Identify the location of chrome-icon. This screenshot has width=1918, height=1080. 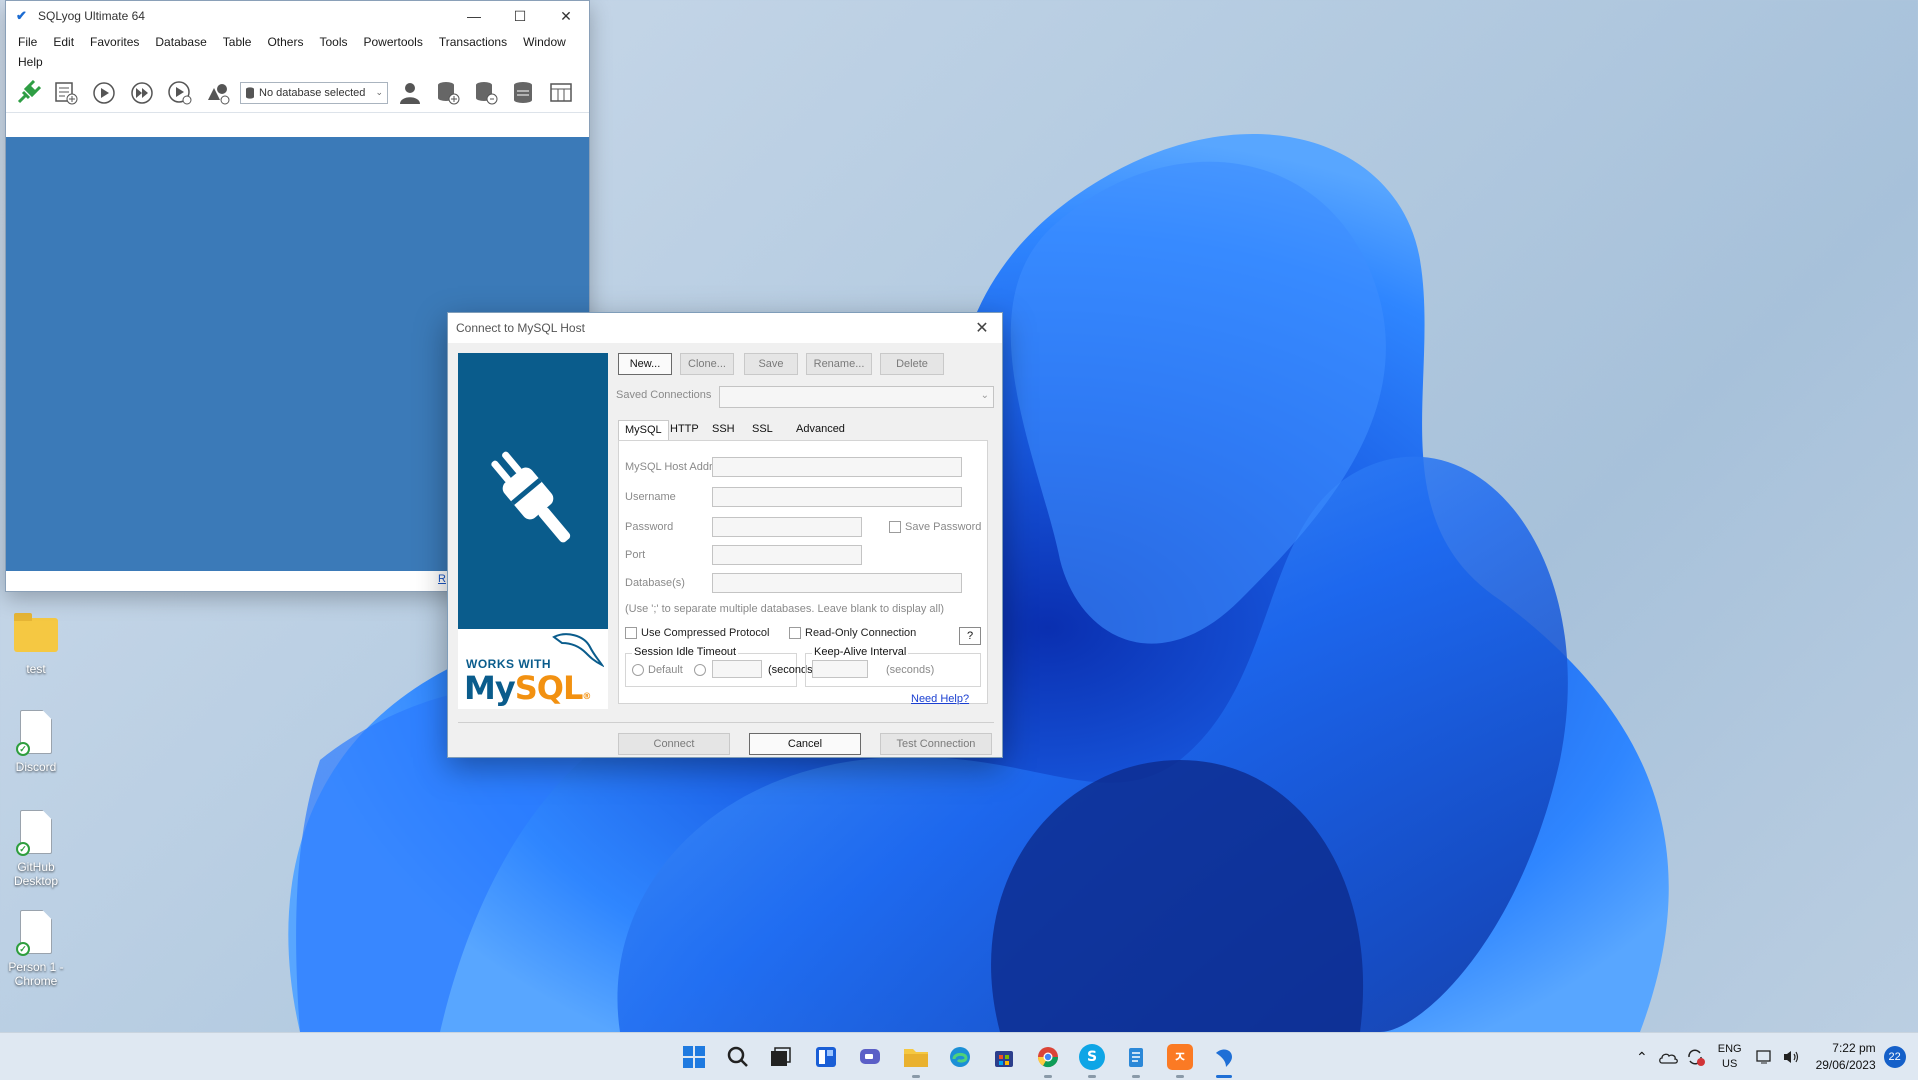
(1048, 1057).